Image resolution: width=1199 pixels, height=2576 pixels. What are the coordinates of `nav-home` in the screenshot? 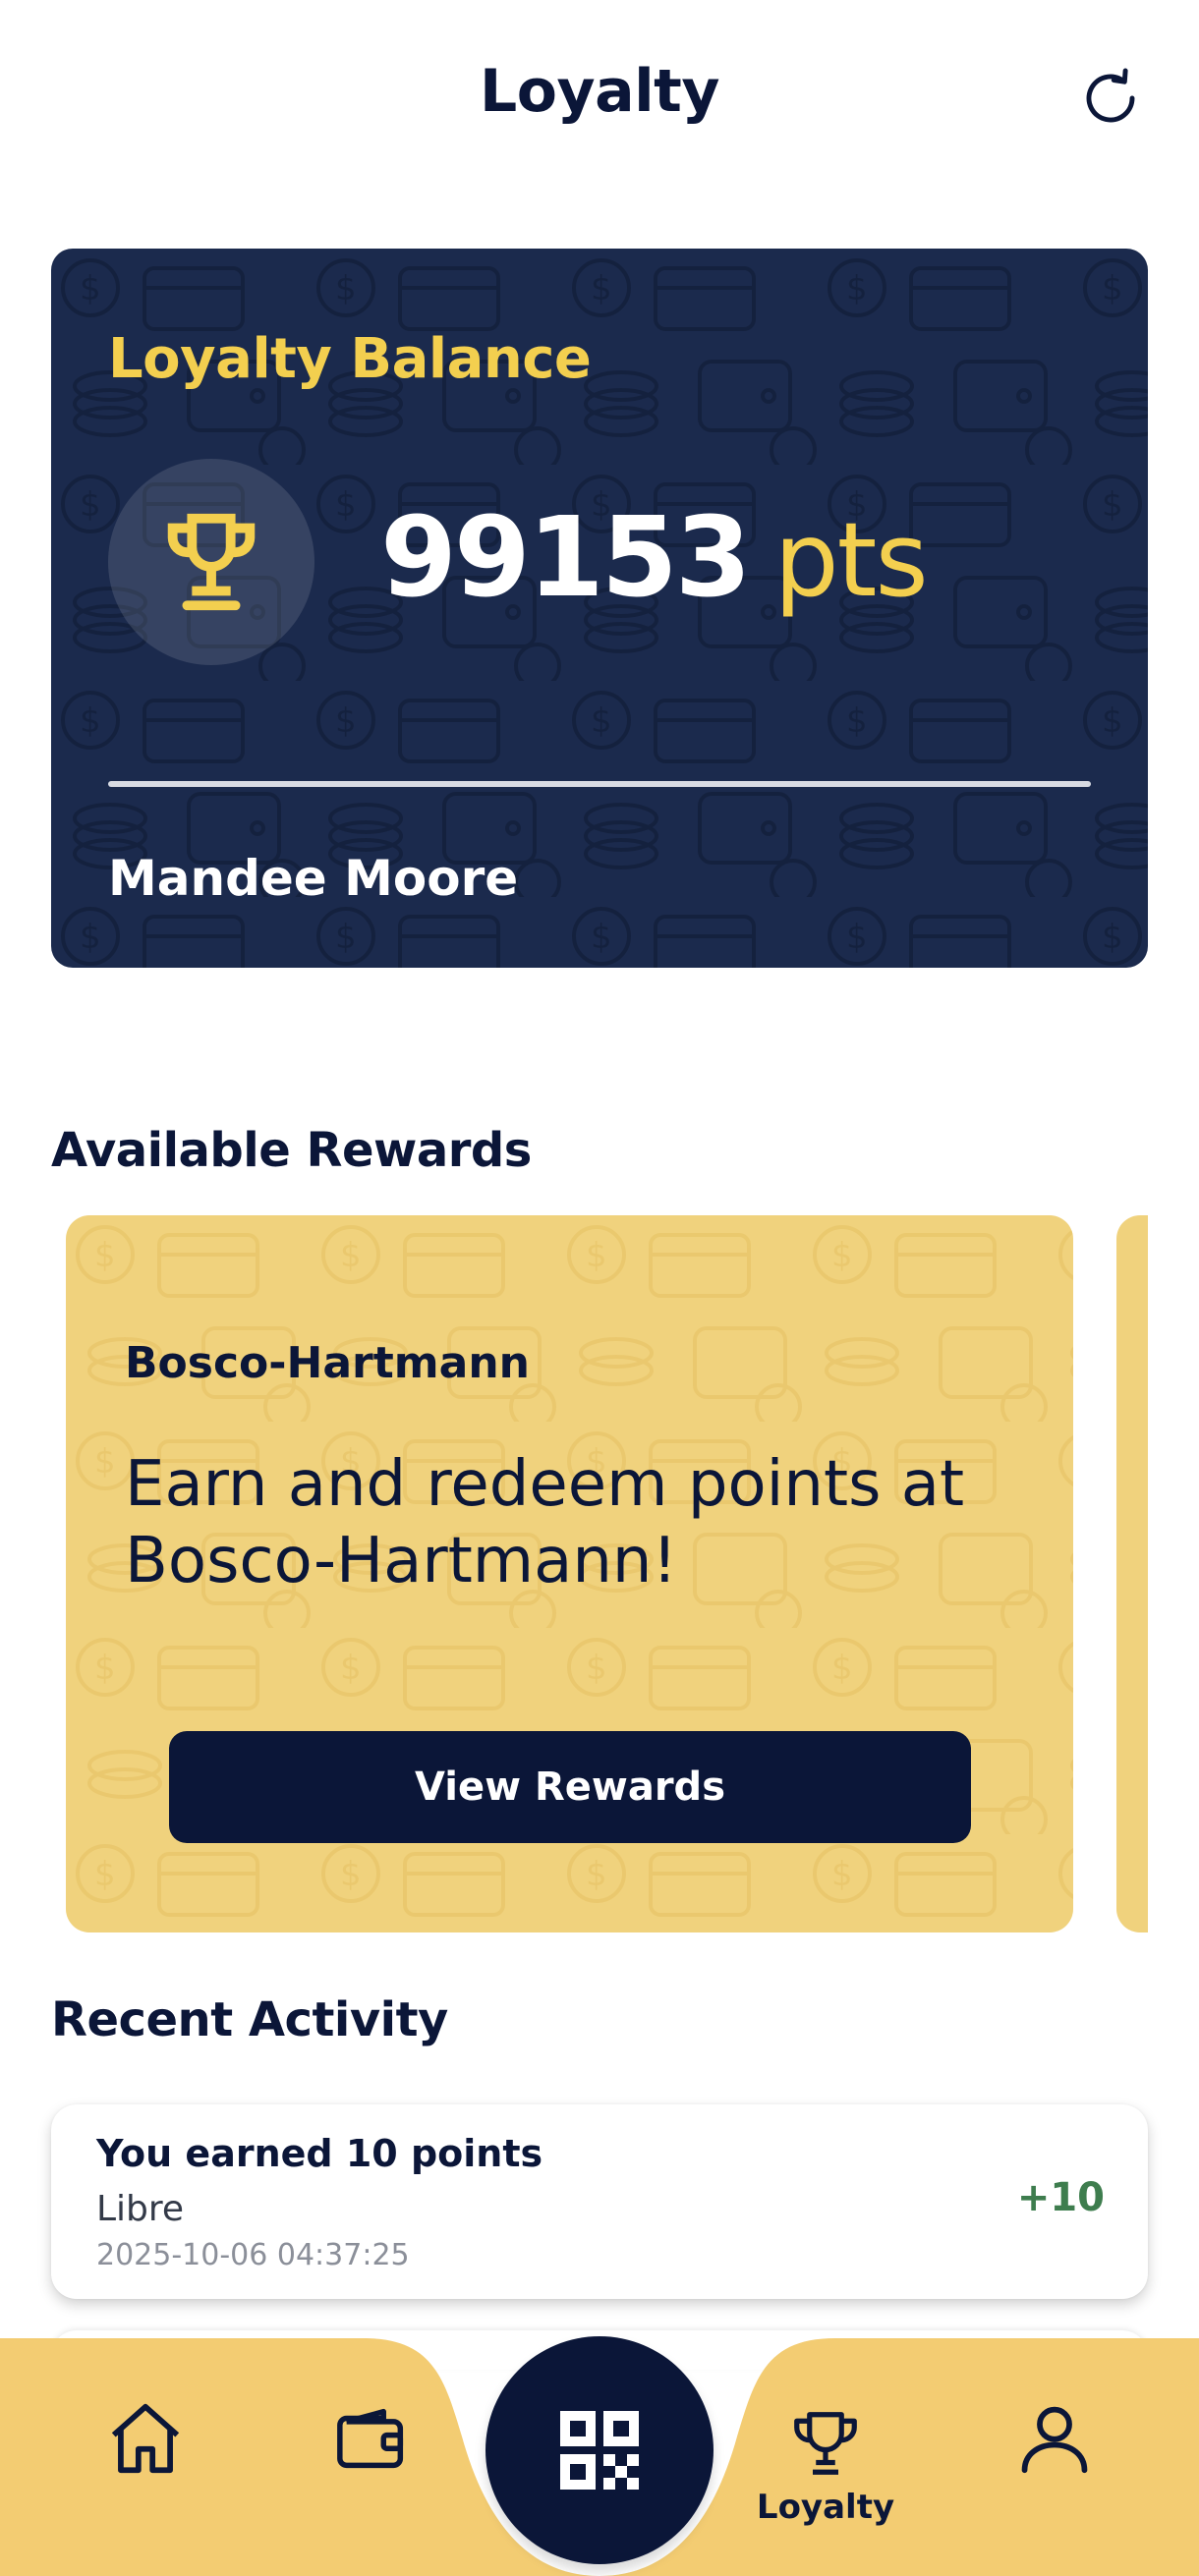 It's located at (145, 2438).